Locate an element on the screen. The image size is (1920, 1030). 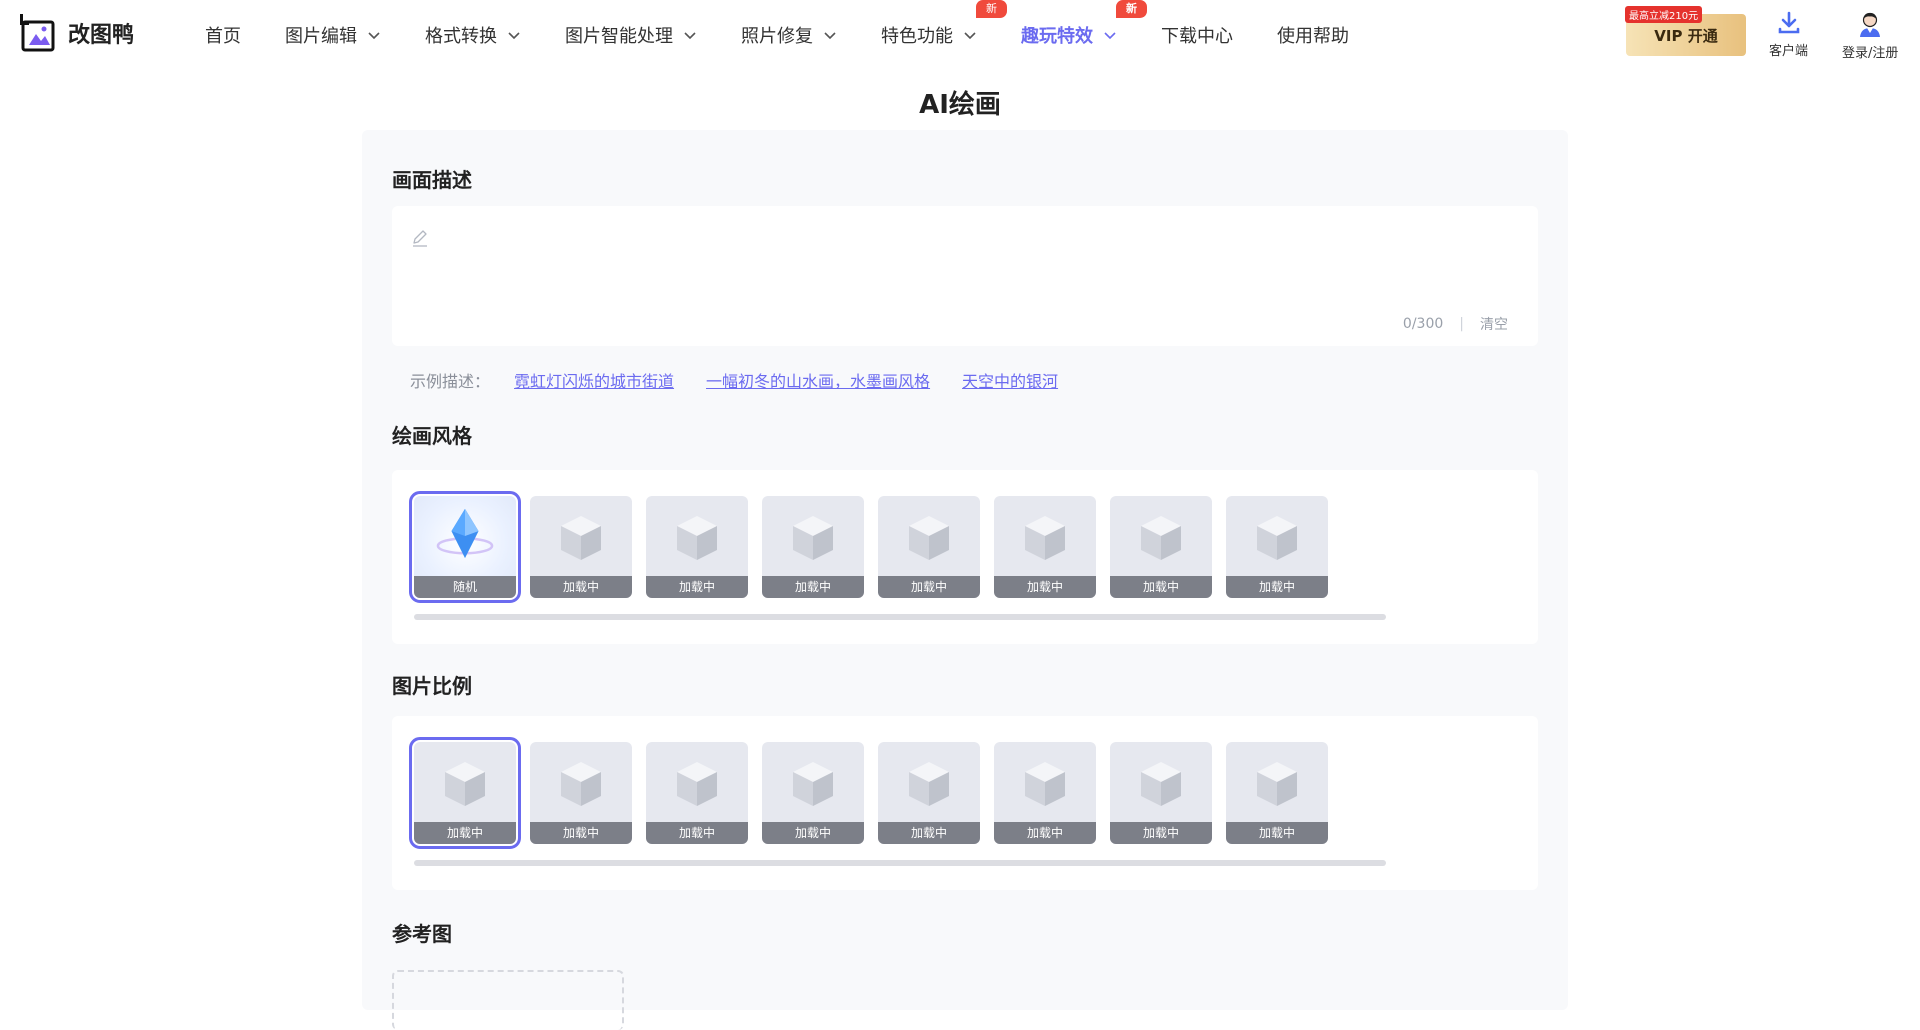
style-selector: 随机 加载中 加载中 加载中 加载中 加载中 加载中 加载中 is located at coordinates (965, 557).